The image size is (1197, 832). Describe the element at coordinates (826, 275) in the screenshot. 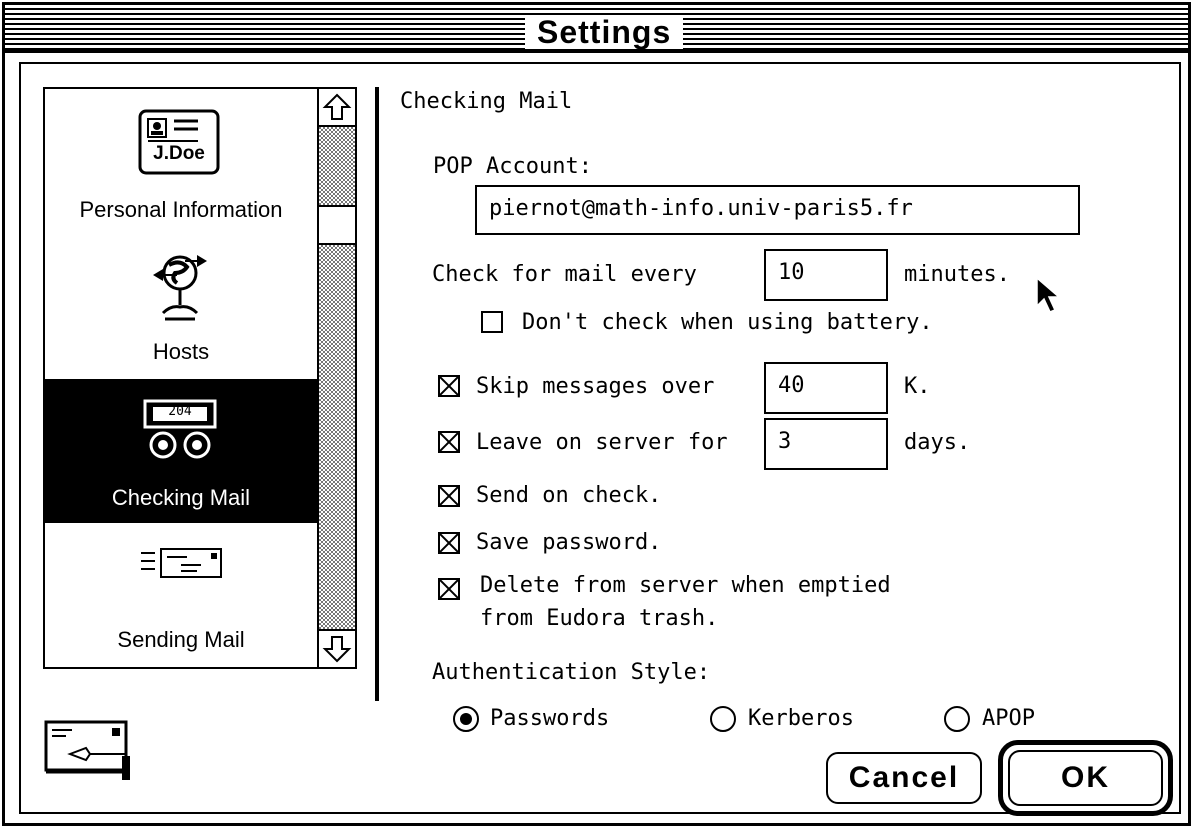

I see `check-interval-field: 10` at that location.